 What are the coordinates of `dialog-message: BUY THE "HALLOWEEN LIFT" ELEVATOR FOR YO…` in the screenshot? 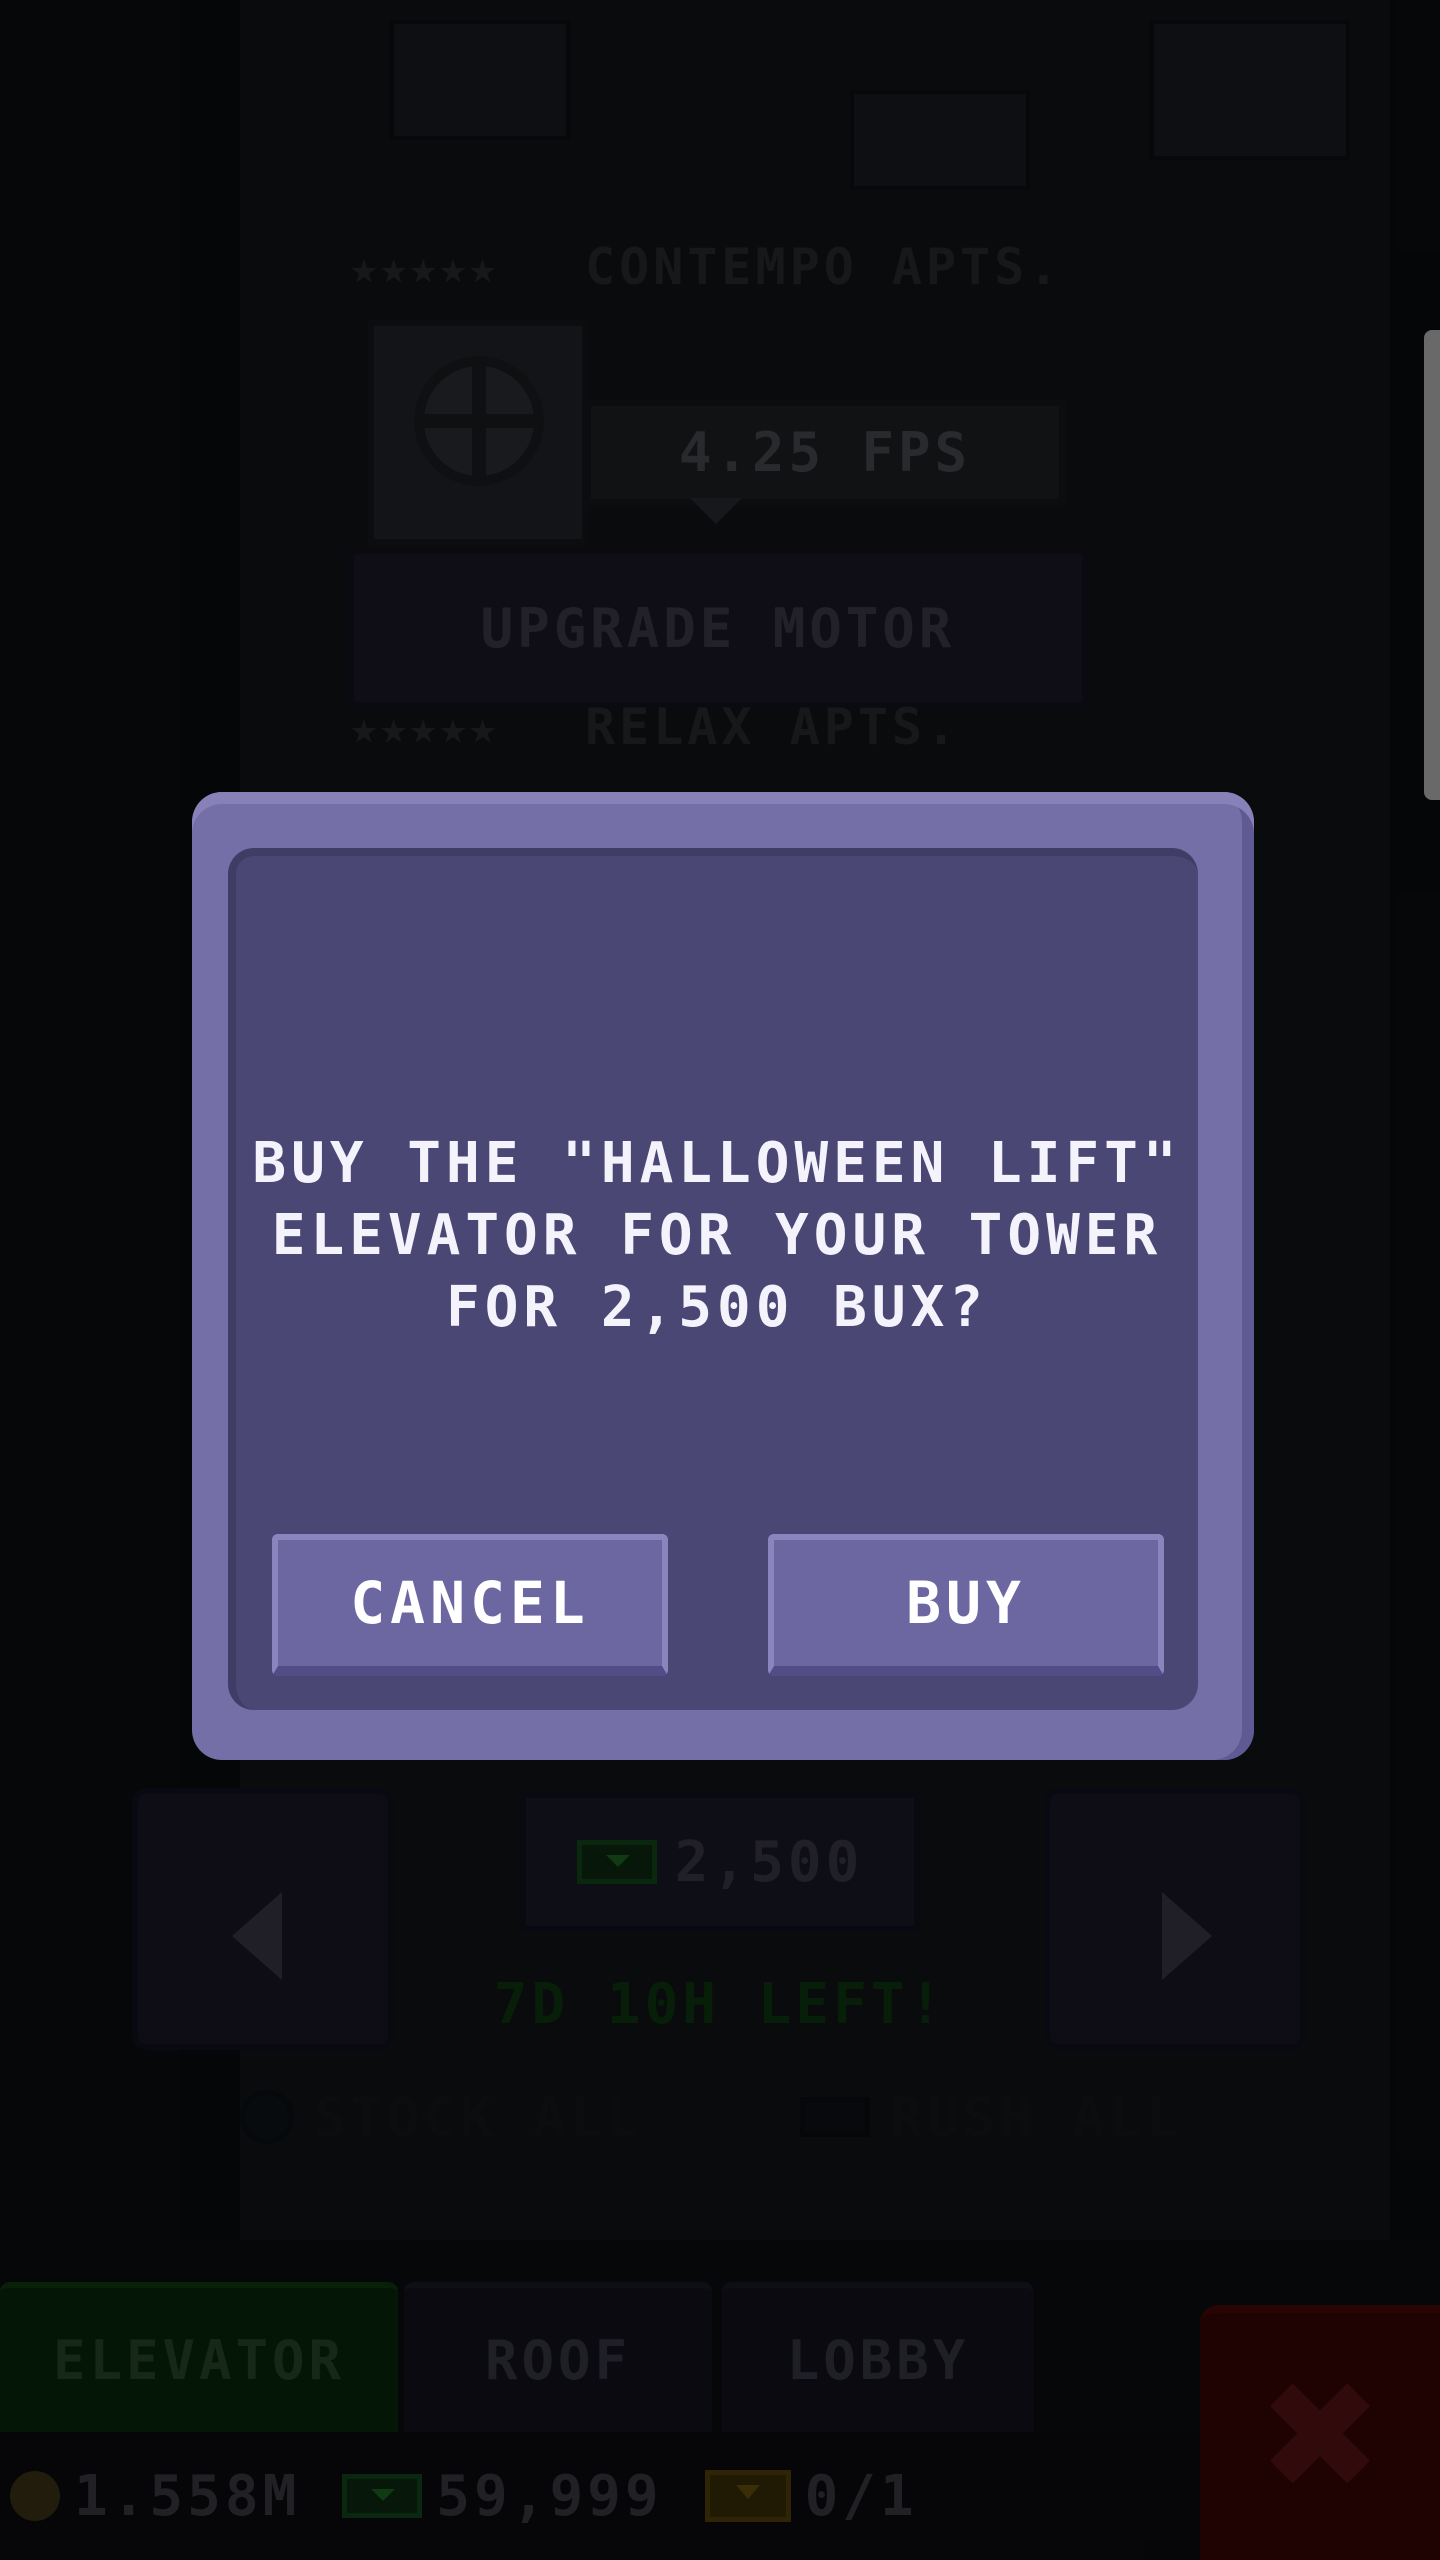 It's located at (717, 1235).